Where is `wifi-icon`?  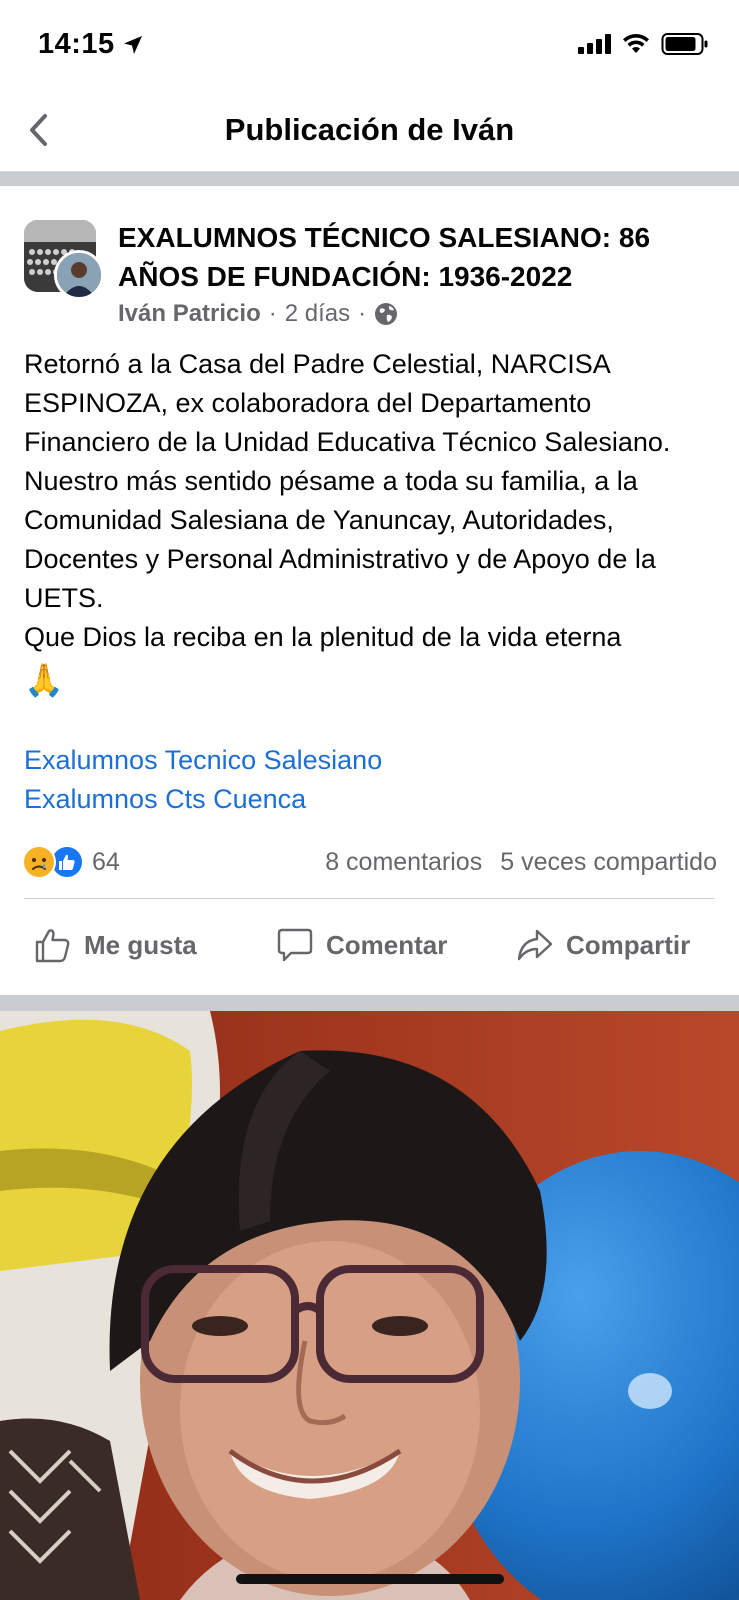
wifi-icon is located at coordinates (636, 43).